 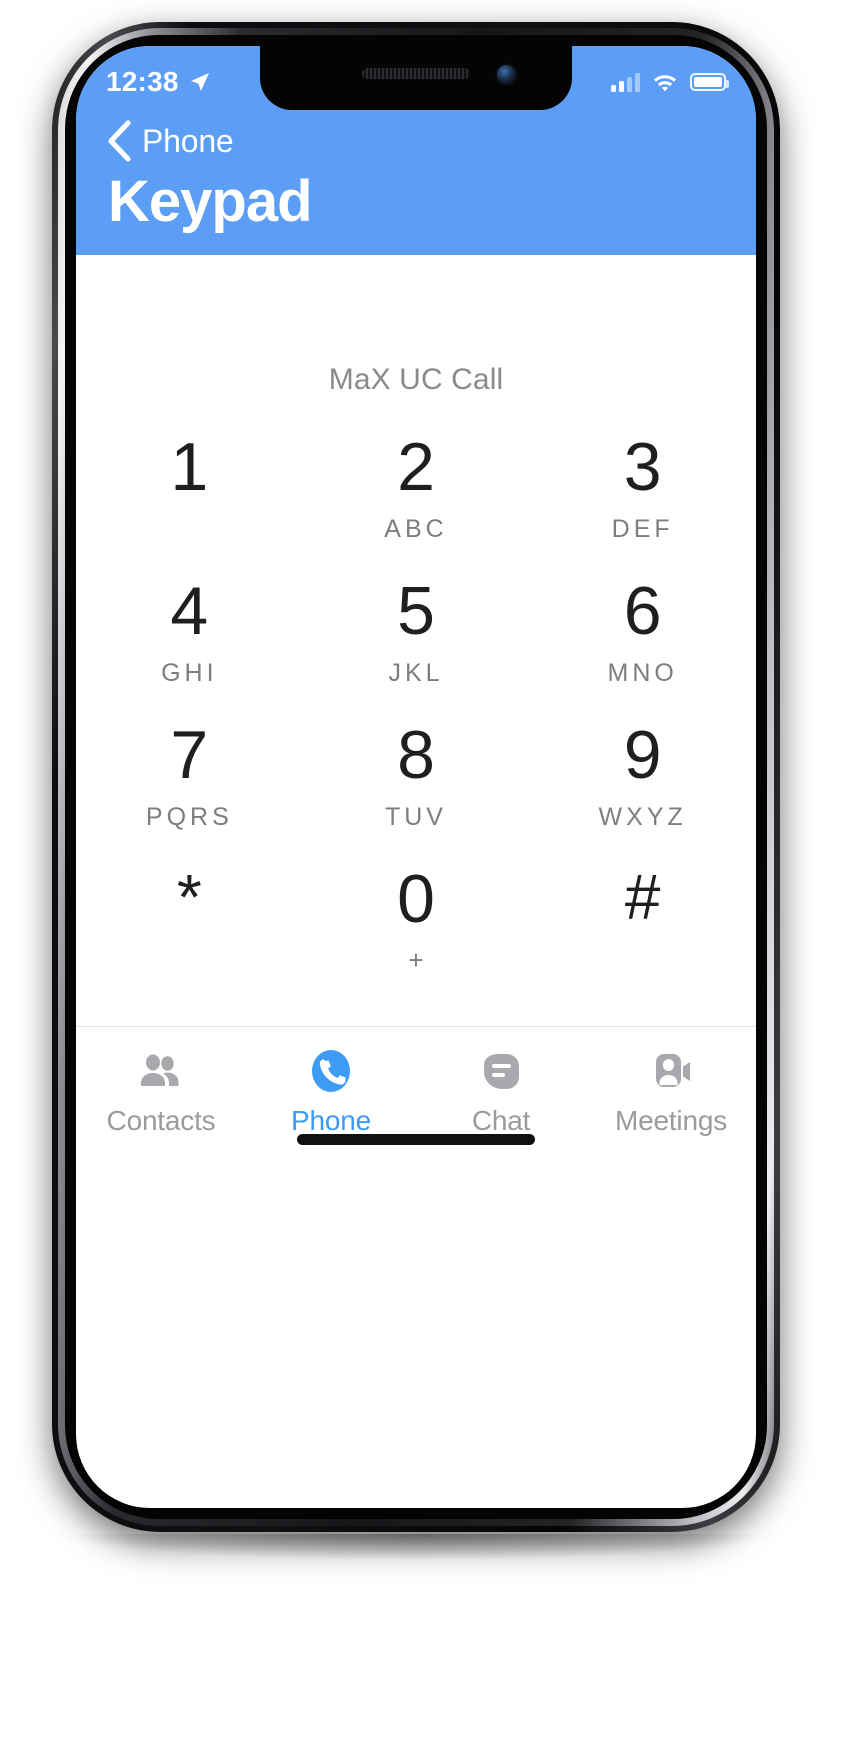 What do you see at coordinates (416, 672) in the screenshot?
I see `dialpad-key-letters: JKL` at bounding box center [416, 672].